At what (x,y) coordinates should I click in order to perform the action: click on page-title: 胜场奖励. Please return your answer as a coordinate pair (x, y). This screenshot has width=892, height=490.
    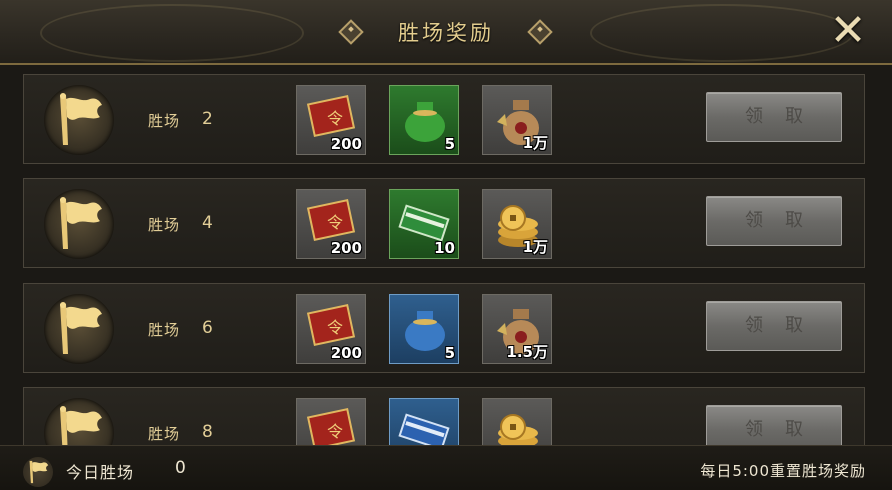
    Looking at the image, I should click on (446, 33).